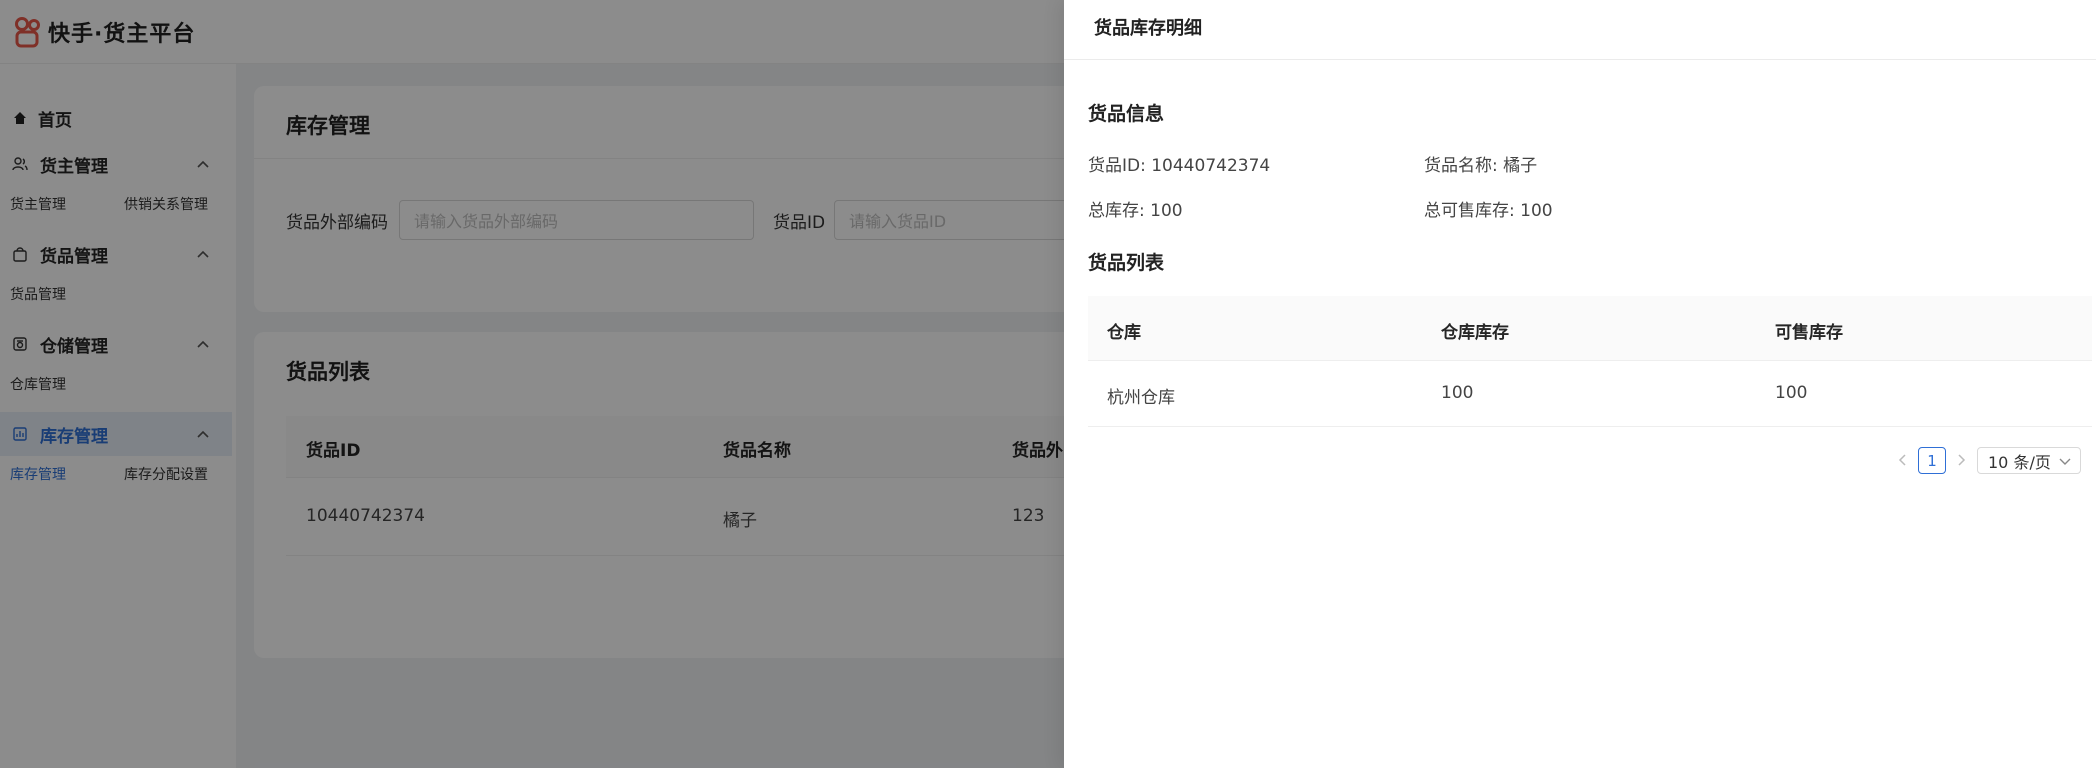  Describe the element at coordinates (2065, 461) in the screenshot. I see `chevron-down-icon` at that location.